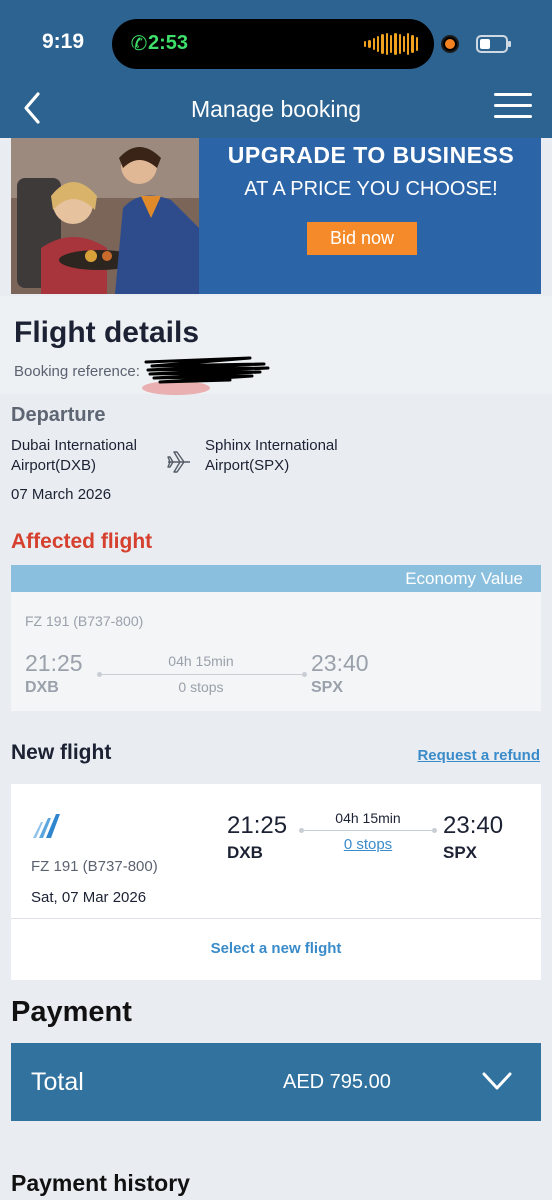 The image size is (552, 1200). What do you see at coordinates (276, 578) in the screenshot?
I see `cabin-class-header: Economy Value` at bounding box center [276, 578].